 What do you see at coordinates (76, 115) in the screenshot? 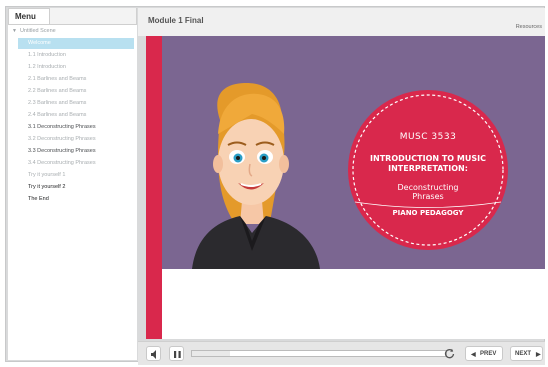
I see `menu-item: 2.4 Barlines and Beams` at bounding box center [76, 115].